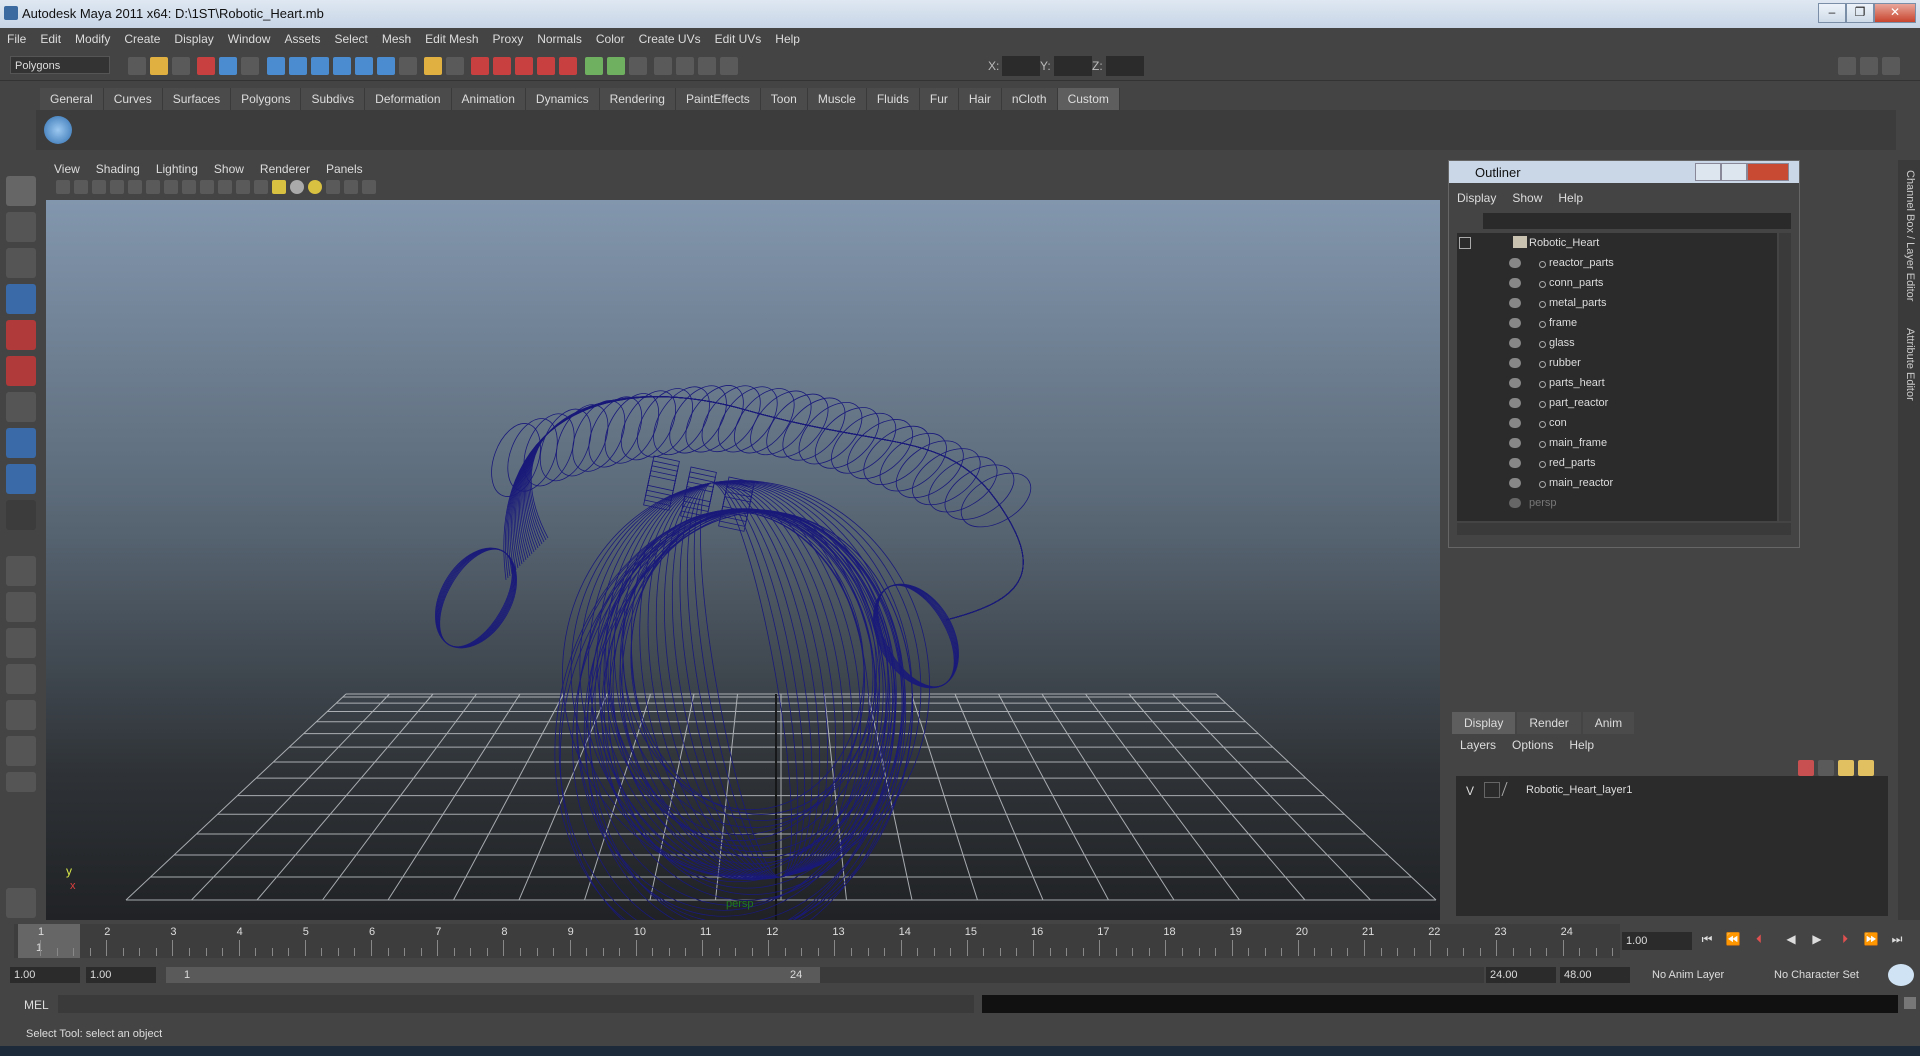 This screenshot has height=1056, width=1920. What do you see at coordinates (451, 37) in the screenshot?
I see `menu-edit-mesh: Edit Mesh` at bounding box center [451, 37].